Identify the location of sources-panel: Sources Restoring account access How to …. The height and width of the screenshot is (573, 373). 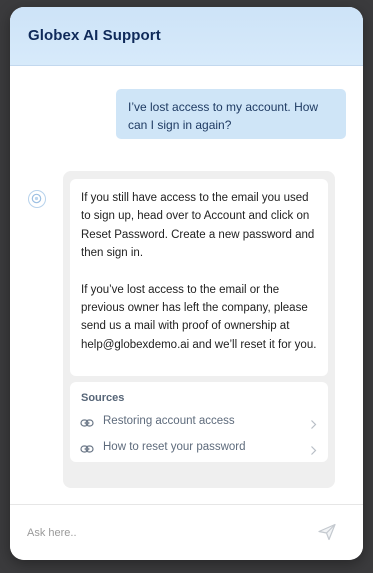
(199, 422).